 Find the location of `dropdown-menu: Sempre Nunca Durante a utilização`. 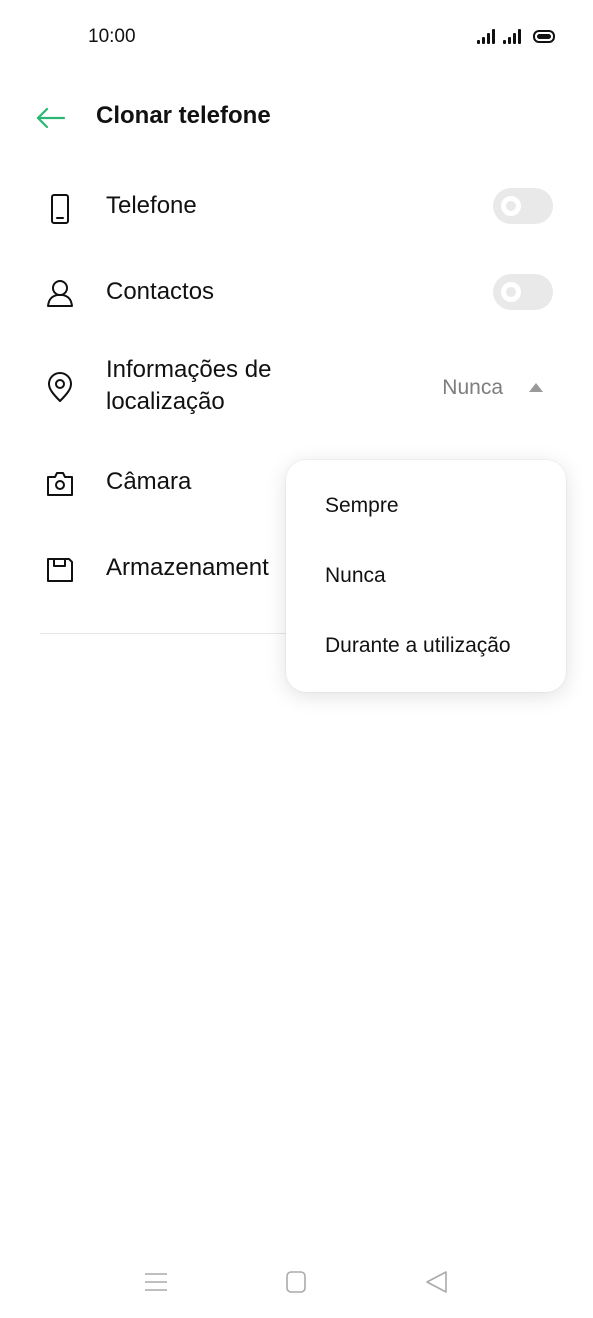

dropdown-menu: Sempre Nunca Durante a utilização is located at coordinates (426, 576).